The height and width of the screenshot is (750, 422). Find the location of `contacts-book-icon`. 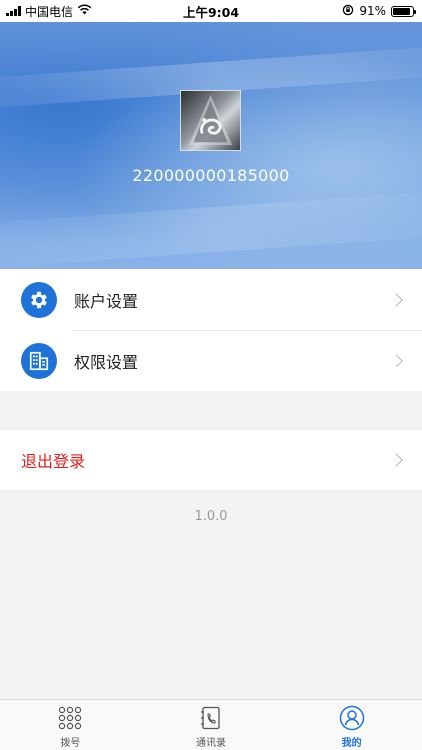

contacts-book-icon is located at coordinates (211, 718).